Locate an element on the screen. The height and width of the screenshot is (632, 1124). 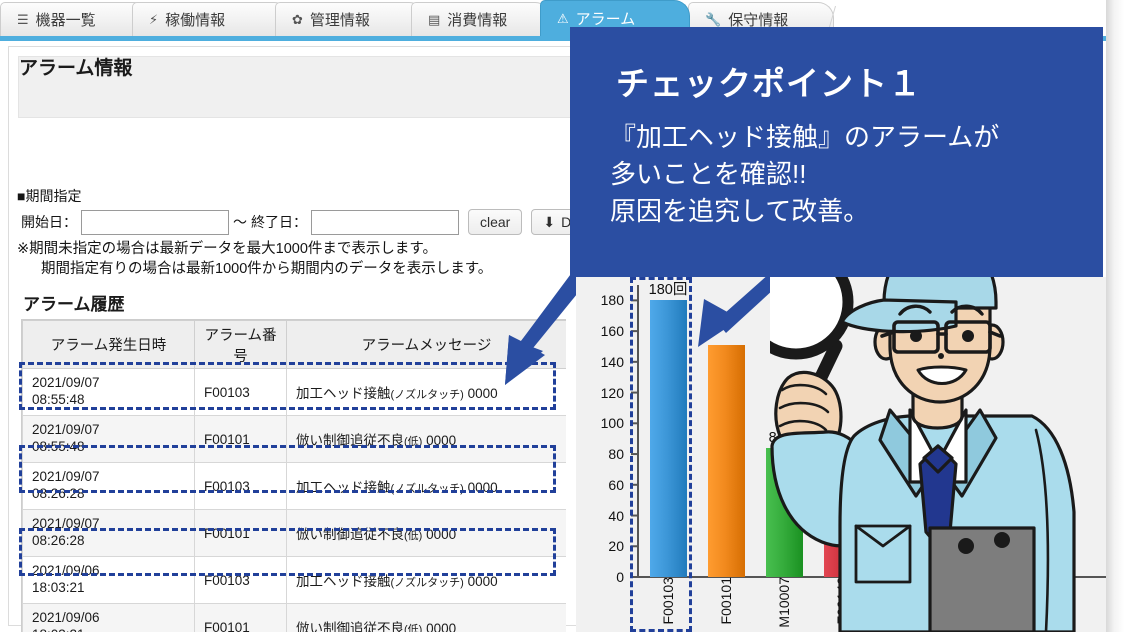
tab-label: 管理情報 is located at coordinates (339, 20).